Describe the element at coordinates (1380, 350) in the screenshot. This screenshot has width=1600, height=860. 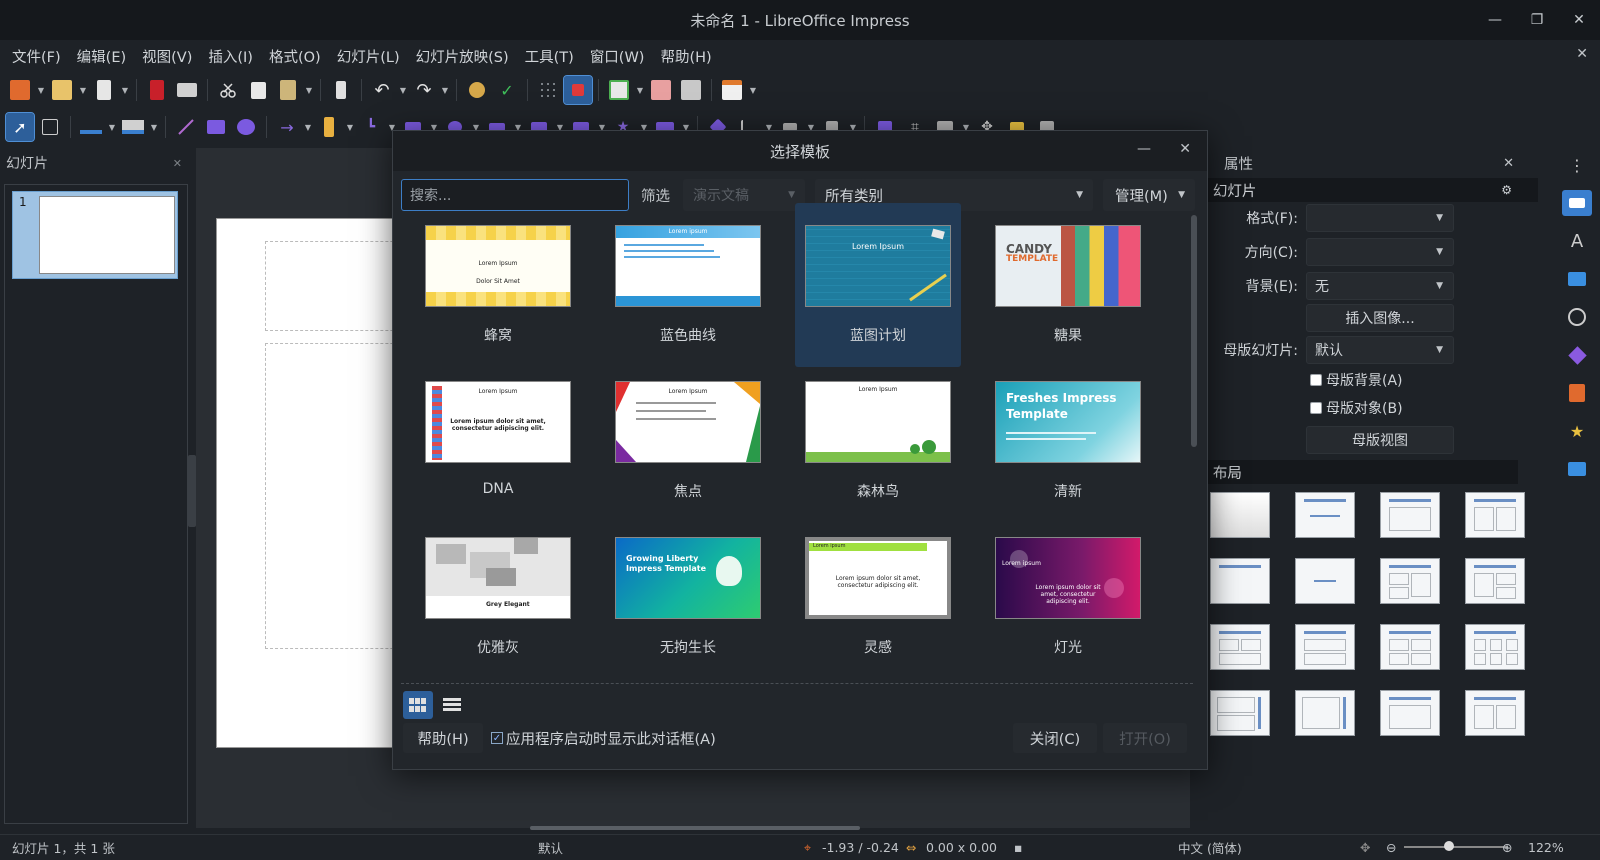
I see `master-slide-select: 默认 ▼` at that location.